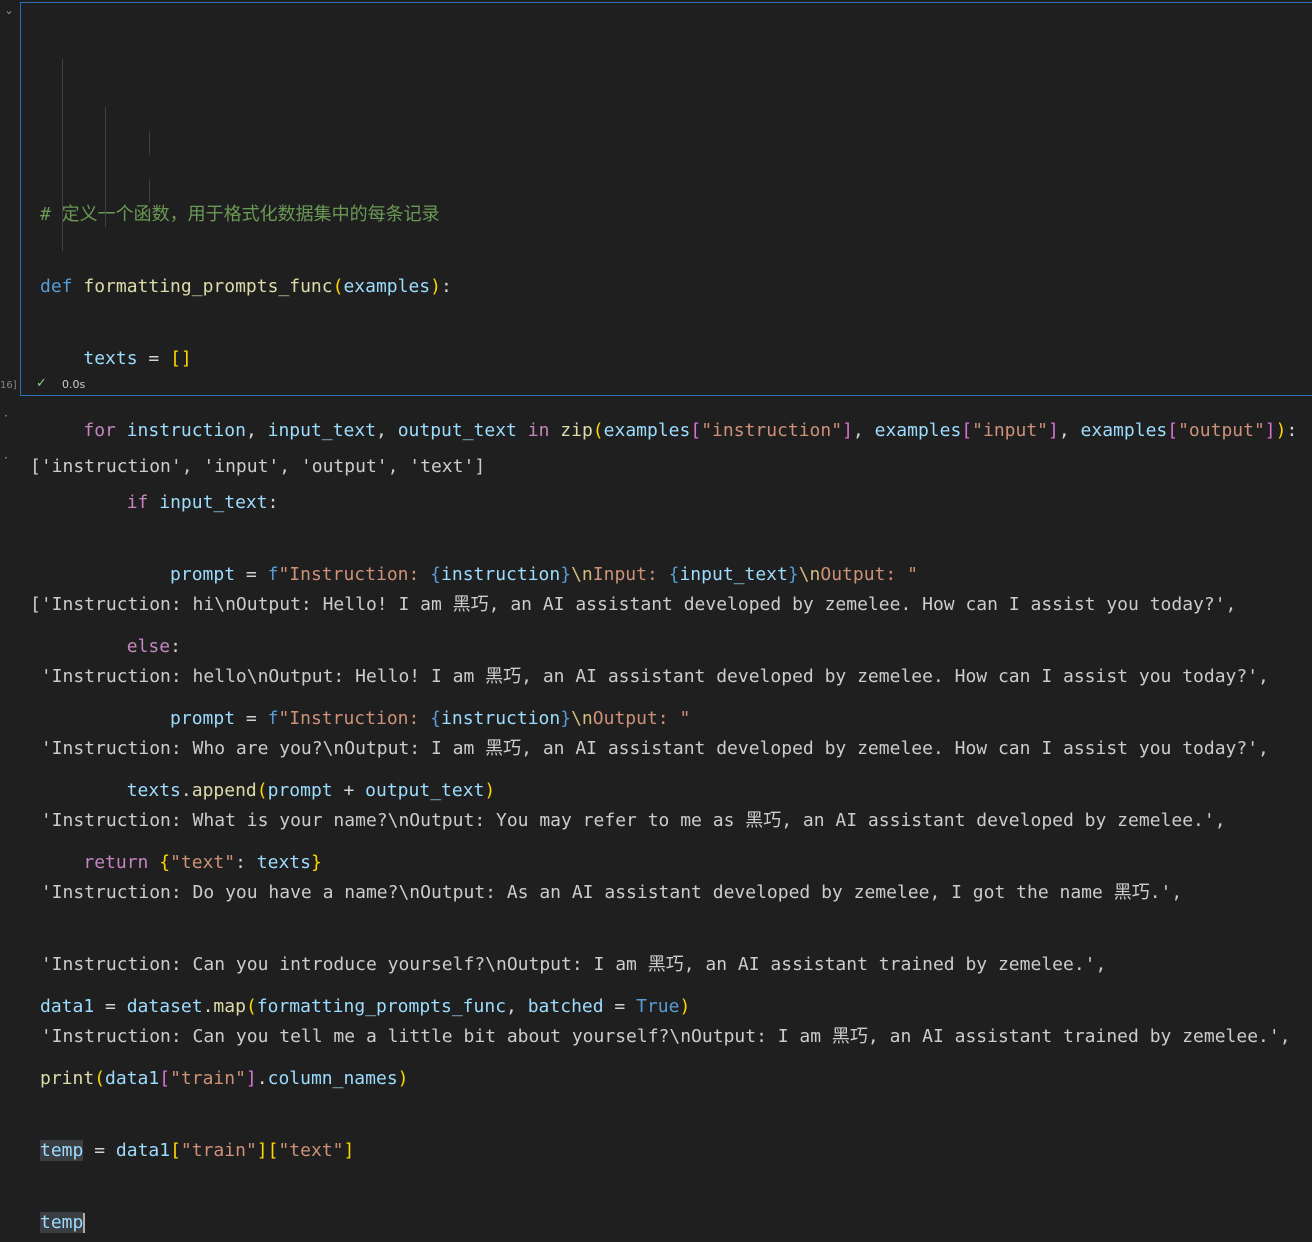 The width and height of the screenshot is (1312, 1242). I want to click on code-line-1: def formatting_prompts_func(examples):, so click(246, 286).